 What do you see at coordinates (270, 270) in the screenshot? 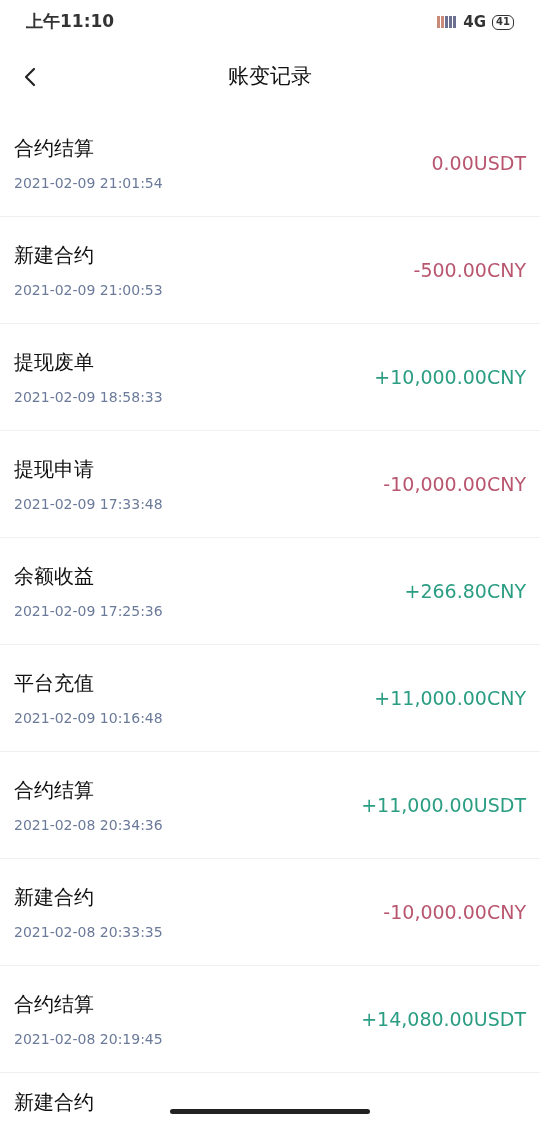
I see `record-row: 新建合约 2021-02-09 21:00:53 -500.00CNY` at bounding box center [270, 270].